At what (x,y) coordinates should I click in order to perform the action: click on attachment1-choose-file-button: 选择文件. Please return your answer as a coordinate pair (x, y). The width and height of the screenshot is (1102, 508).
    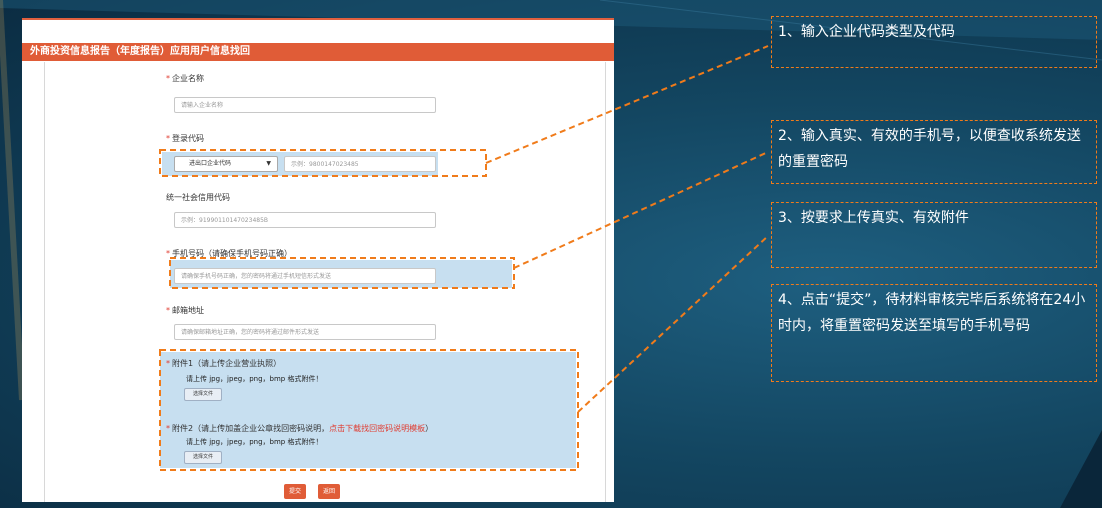
    Looking at the image, I should click on (203, 394).